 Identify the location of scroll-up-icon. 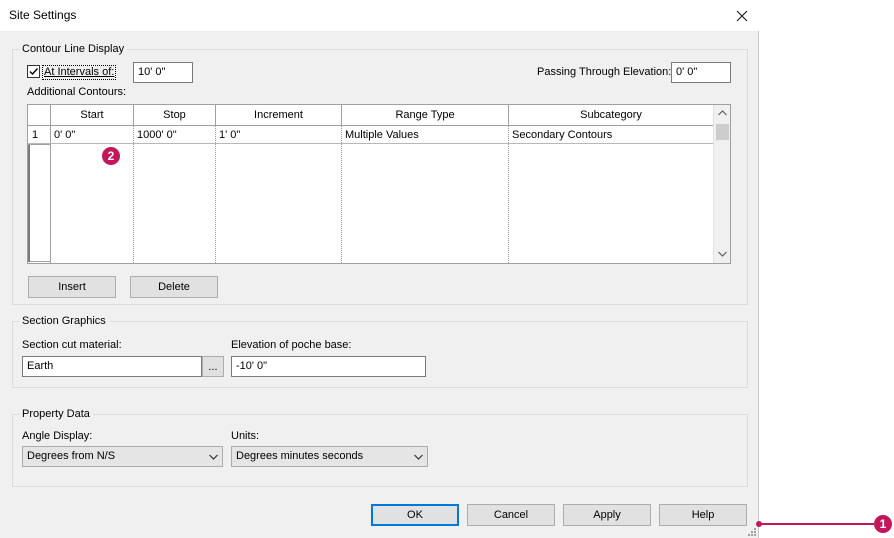
(722, 113).